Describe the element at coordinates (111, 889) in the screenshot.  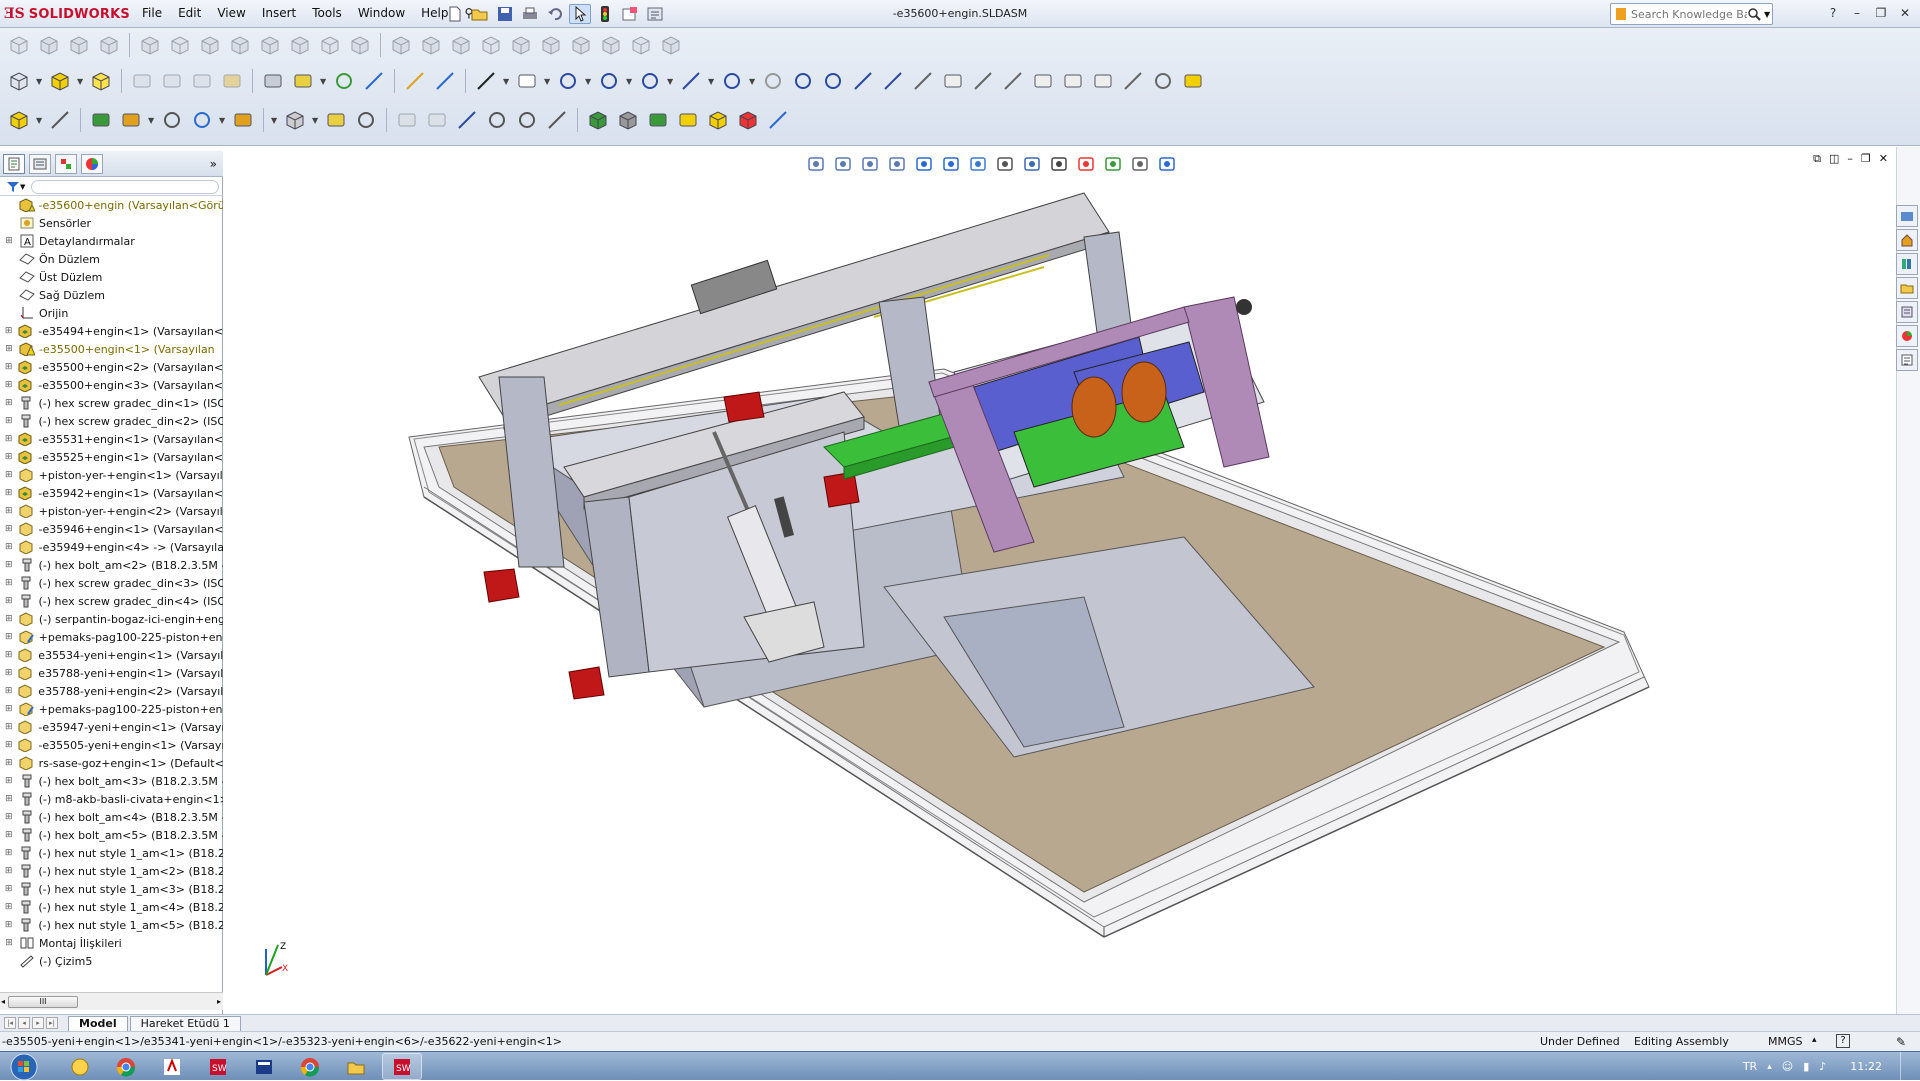
I see `tree-node: ⊞ (-) hex nut style 1_am<3> (B18.2.4` at that location.